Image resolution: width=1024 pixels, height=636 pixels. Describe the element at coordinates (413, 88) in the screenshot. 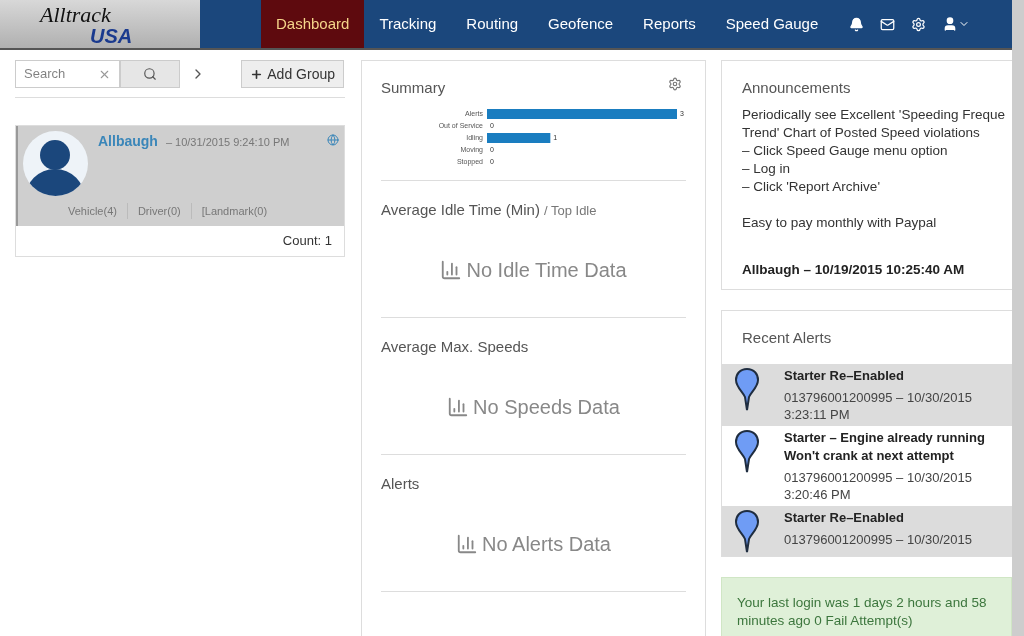

I see `section-title: Summary` at that location.